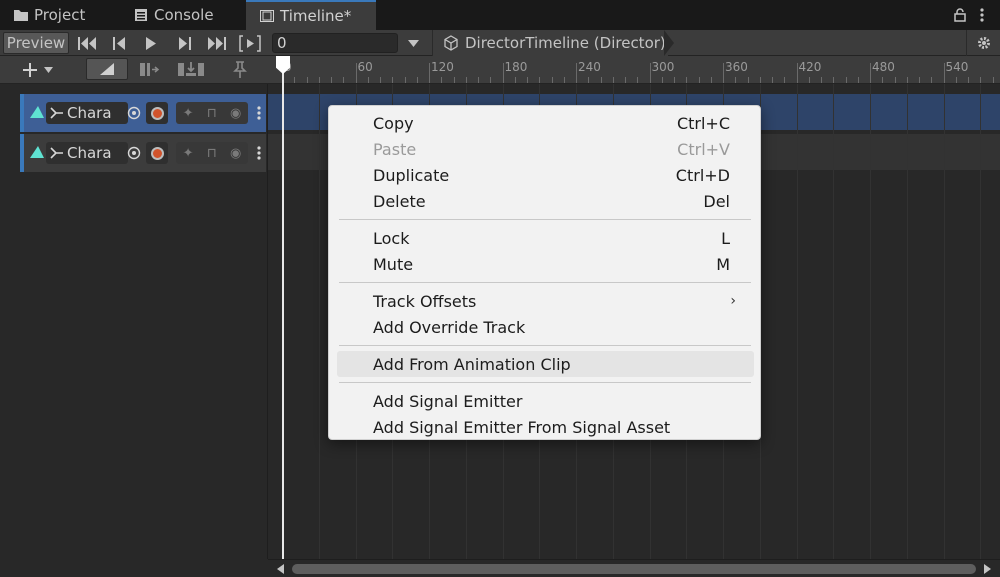 The height and width of the screenshot is (577, 1000). What do you see at coordinates (545, 238) in the screenshot?
I see `menu-item-lock: Lock L` at bounding box center [545, 238].